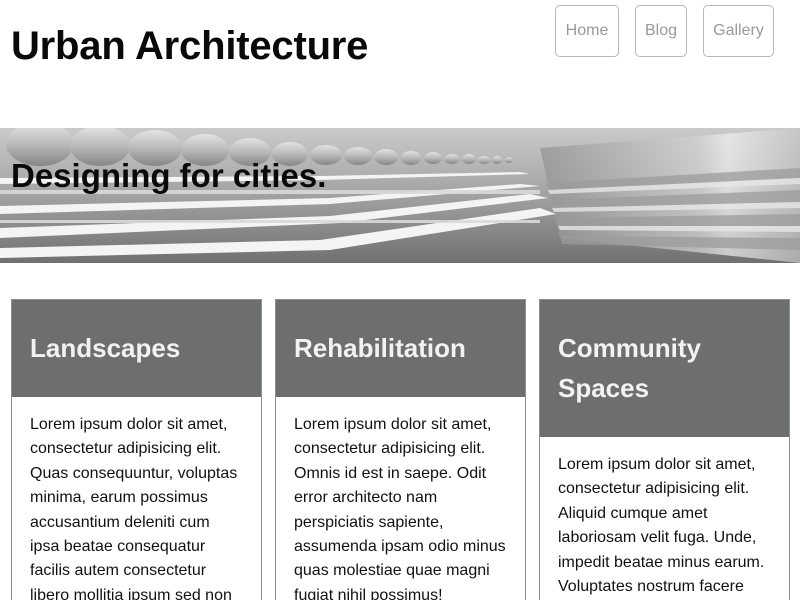  I want to click on card-title: Landscapes, so click(136, 348).